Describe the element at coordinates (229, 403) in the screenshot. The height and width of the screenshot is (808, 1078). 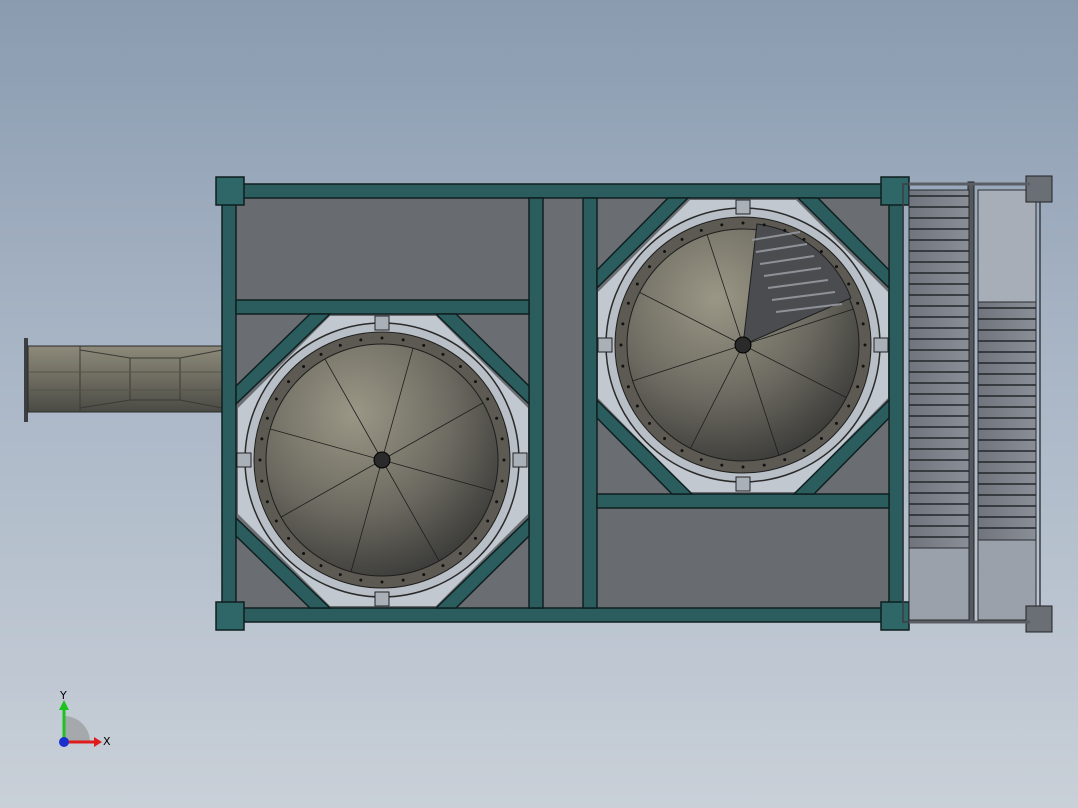
I see `left-column` at that location.